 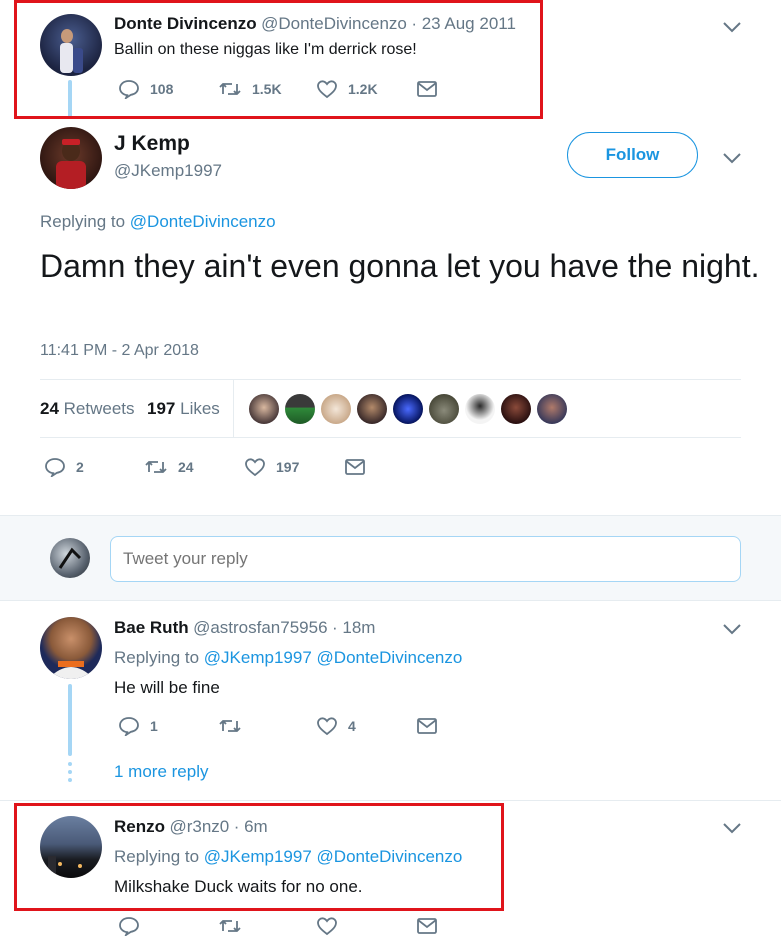 I want to click on likes-label: Likes, so click(x=200, y=408).